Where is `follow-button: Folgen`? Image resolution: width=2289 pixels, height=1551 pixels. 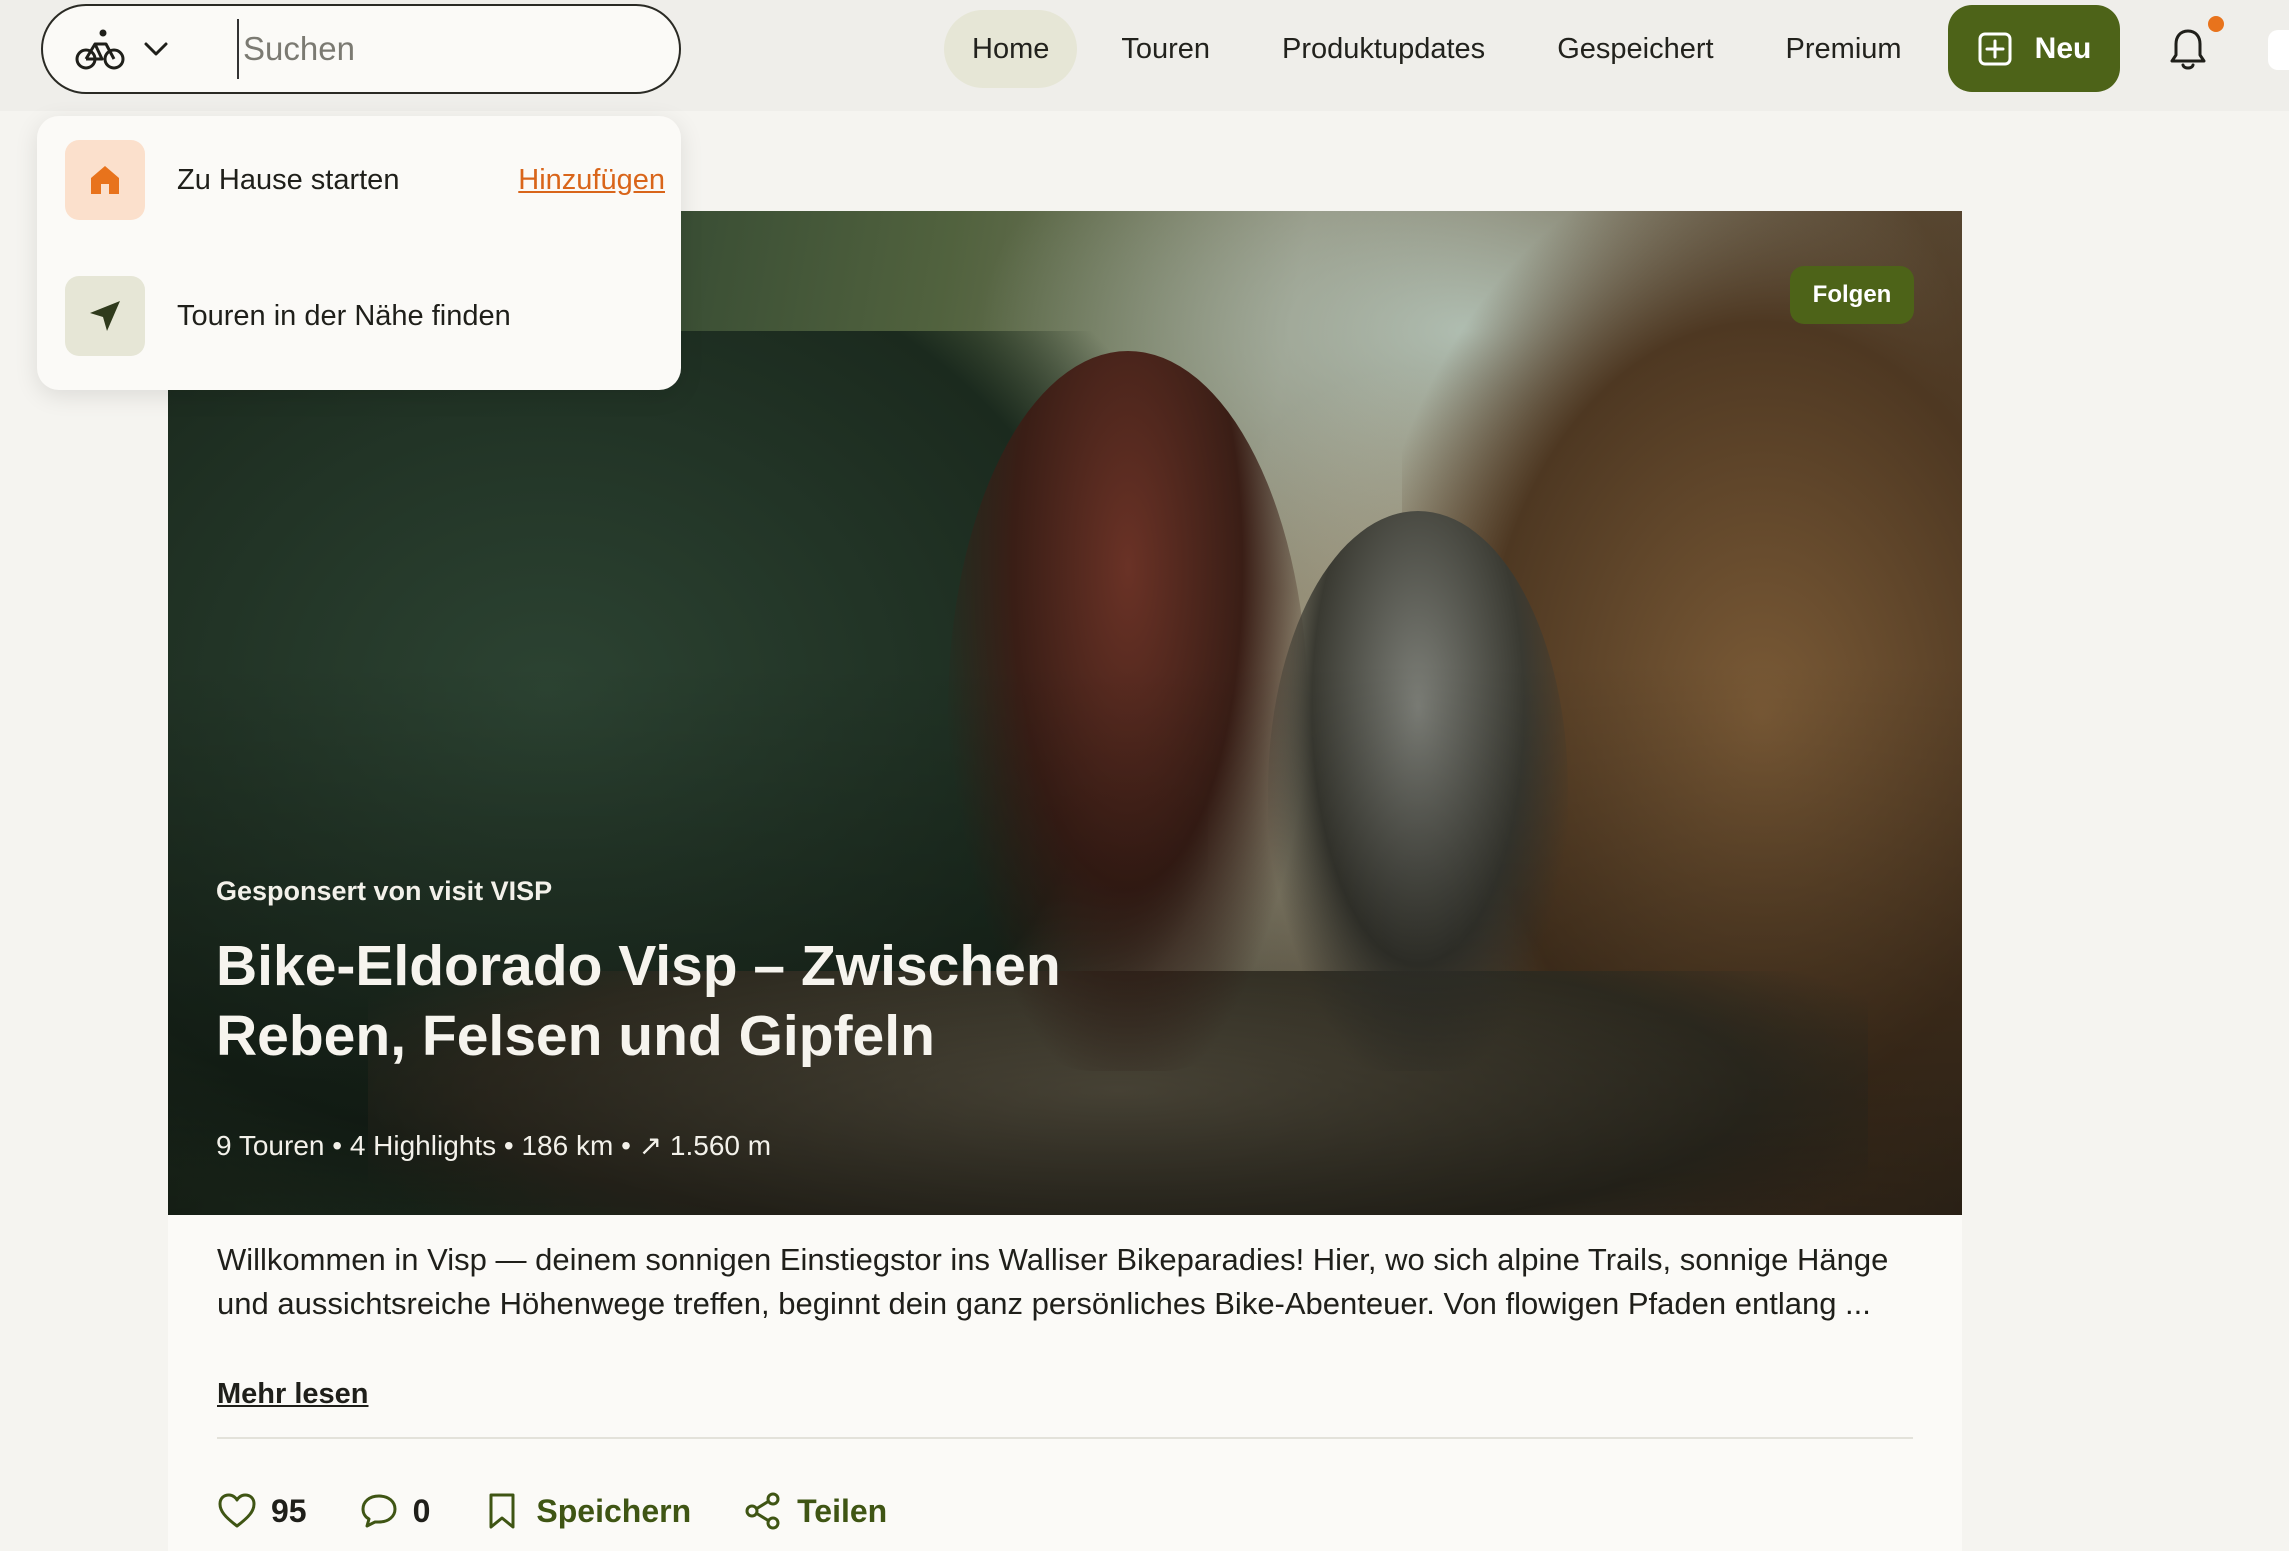 follow-button: Folgen is located at coordinates (1852, 295).